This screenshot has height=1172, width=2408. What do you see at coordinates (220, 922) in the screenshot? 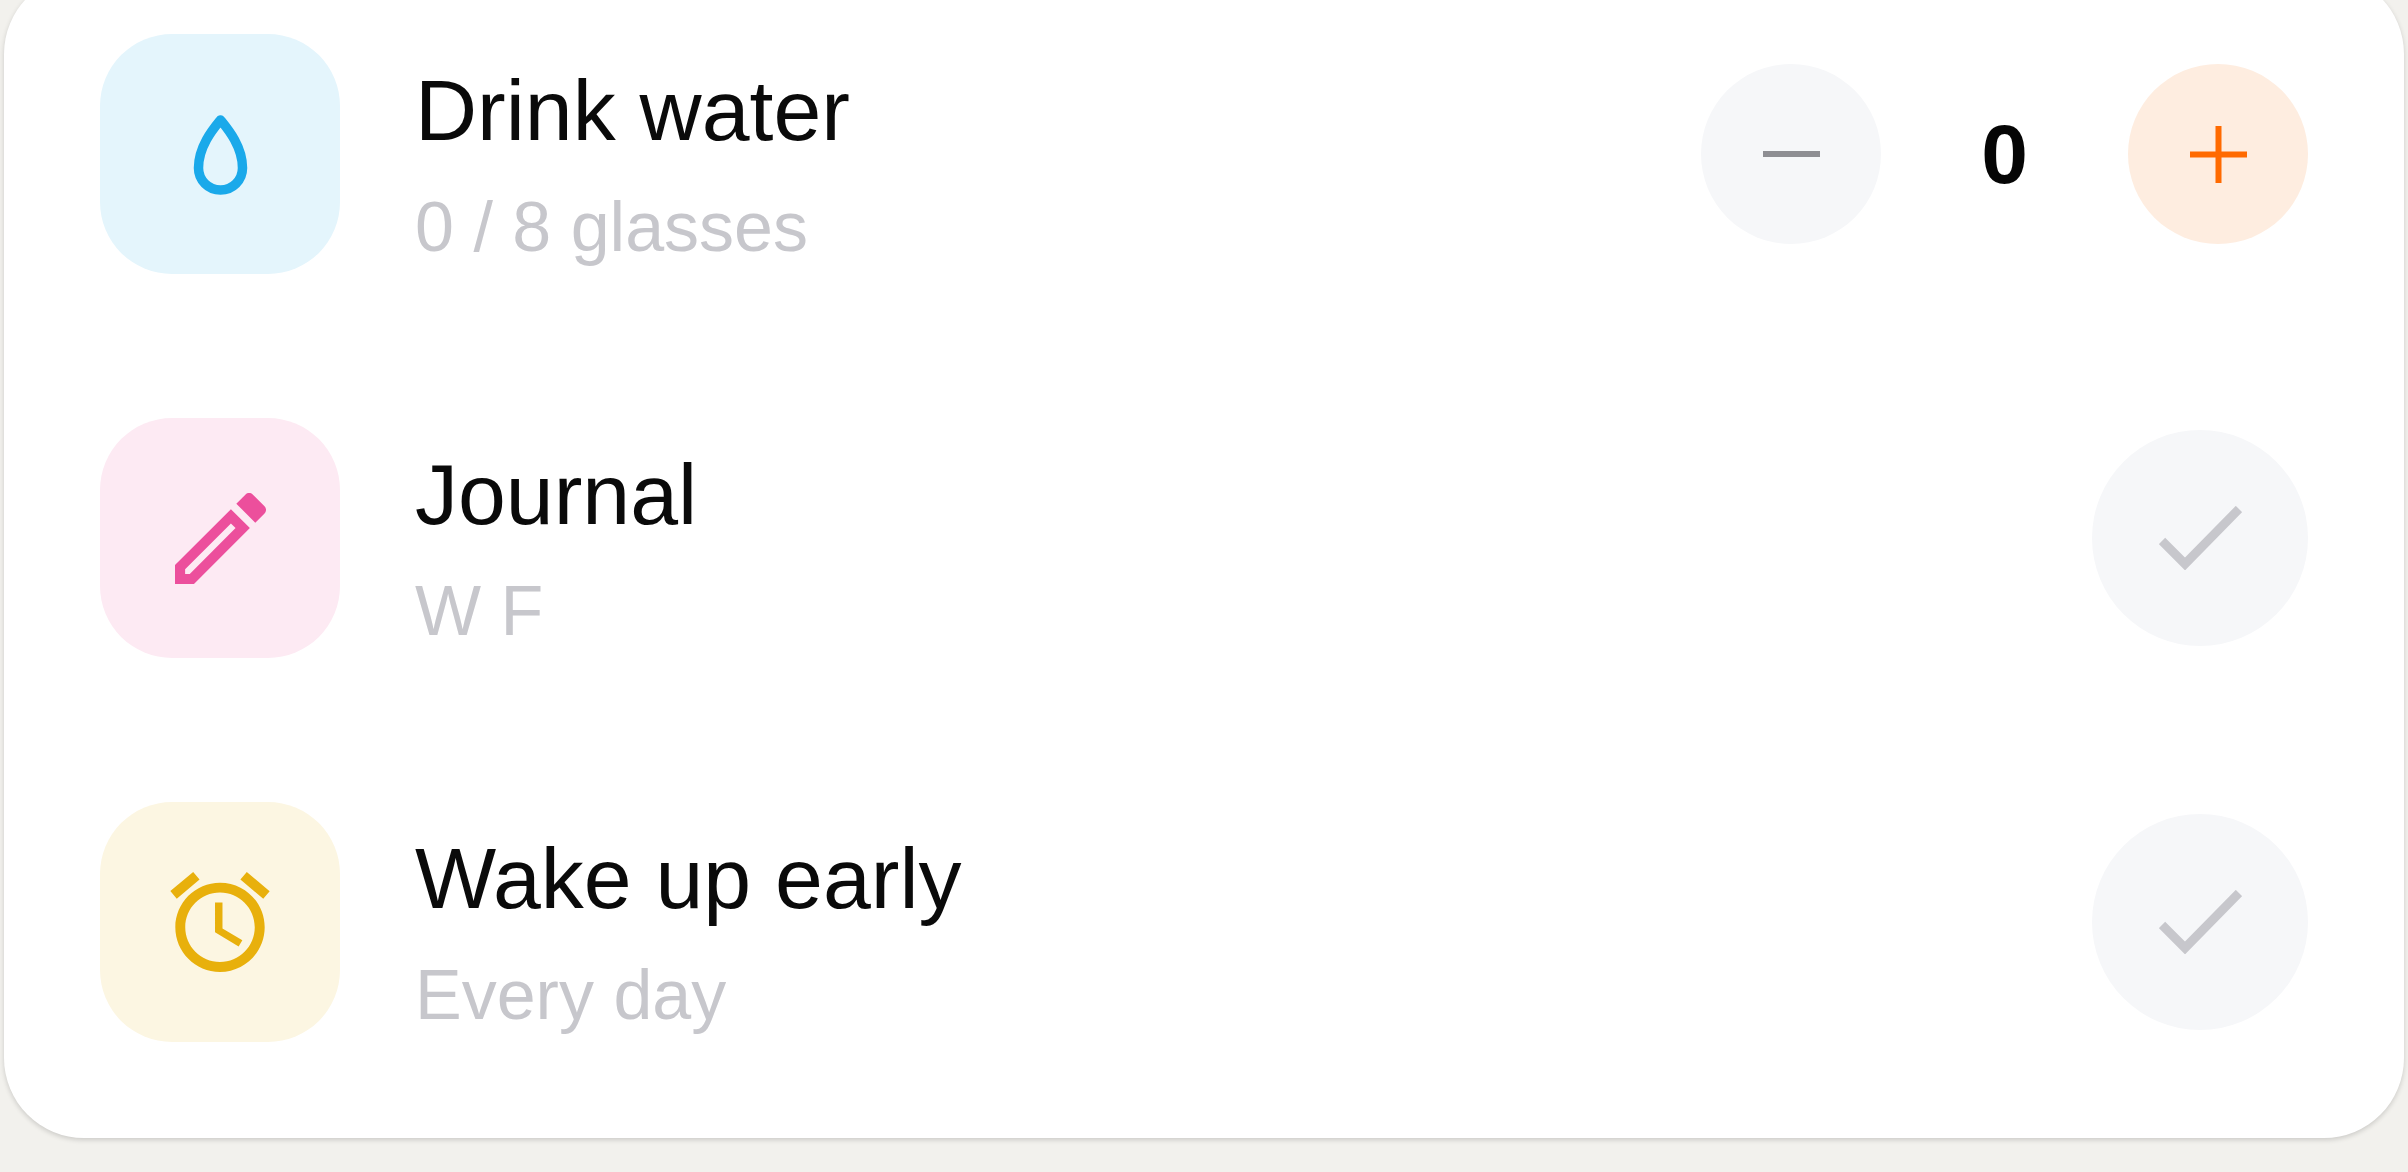
I see `alarm-clock-icon` at bounding box center [220, 922].